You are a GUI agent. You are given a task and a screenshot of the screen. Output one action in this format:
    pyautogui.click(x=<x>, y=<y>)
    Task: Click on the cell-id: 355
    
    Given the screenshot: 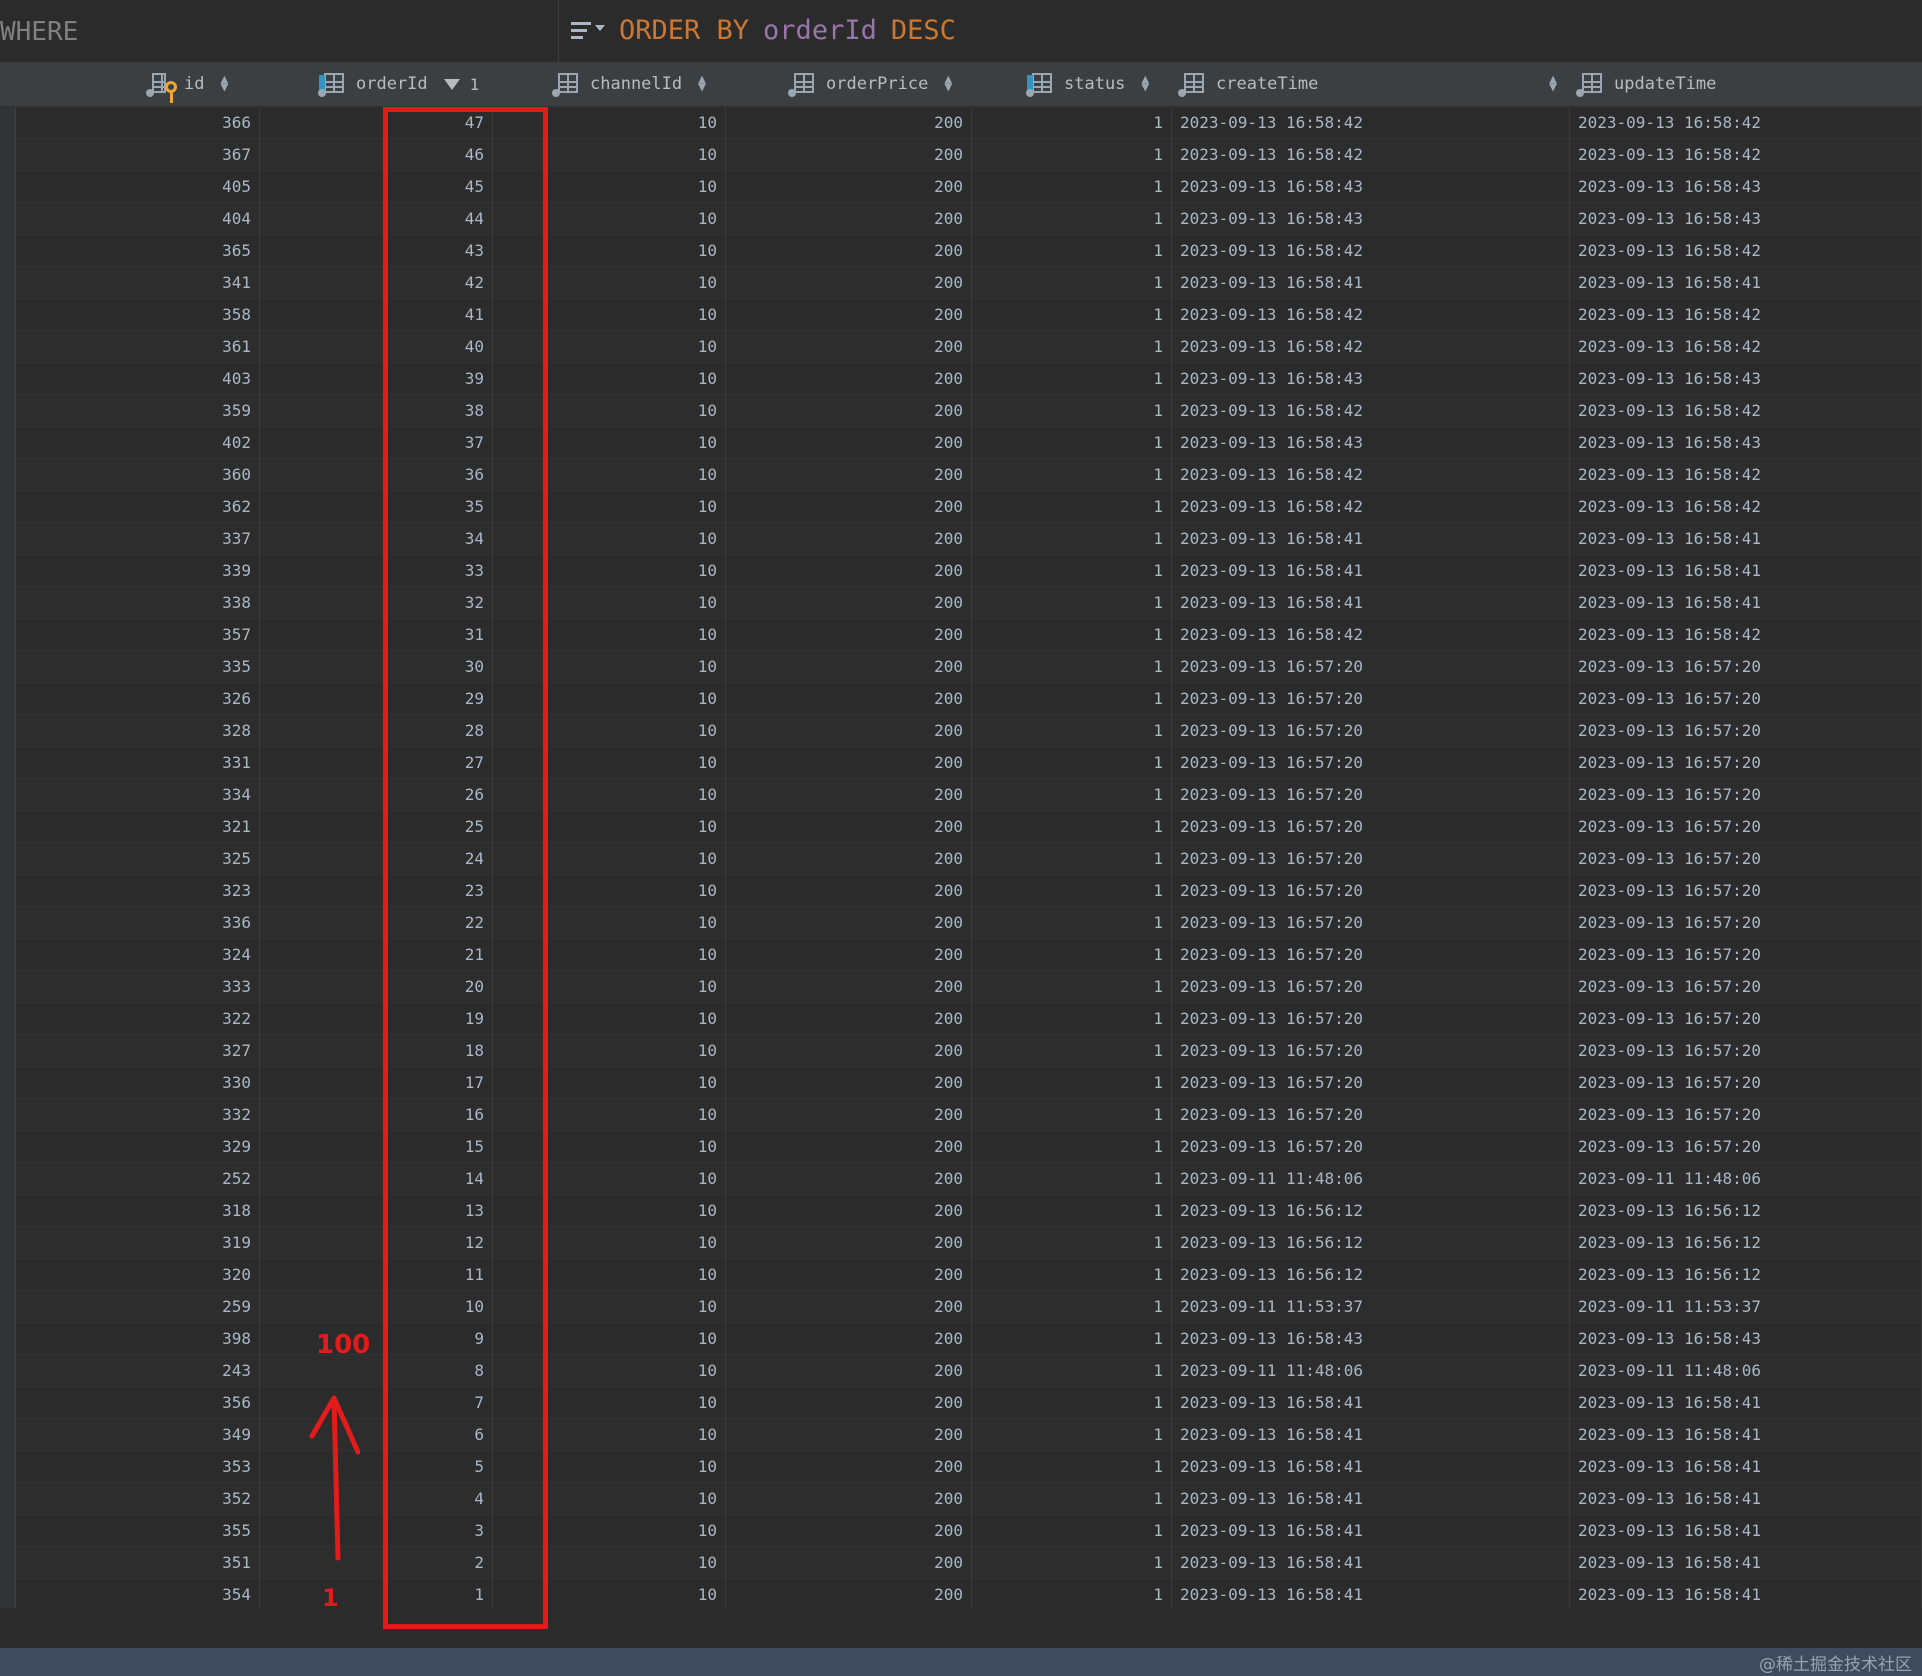 What is the action you would take?
    pyautogui.click(x=137, y=1531)
    